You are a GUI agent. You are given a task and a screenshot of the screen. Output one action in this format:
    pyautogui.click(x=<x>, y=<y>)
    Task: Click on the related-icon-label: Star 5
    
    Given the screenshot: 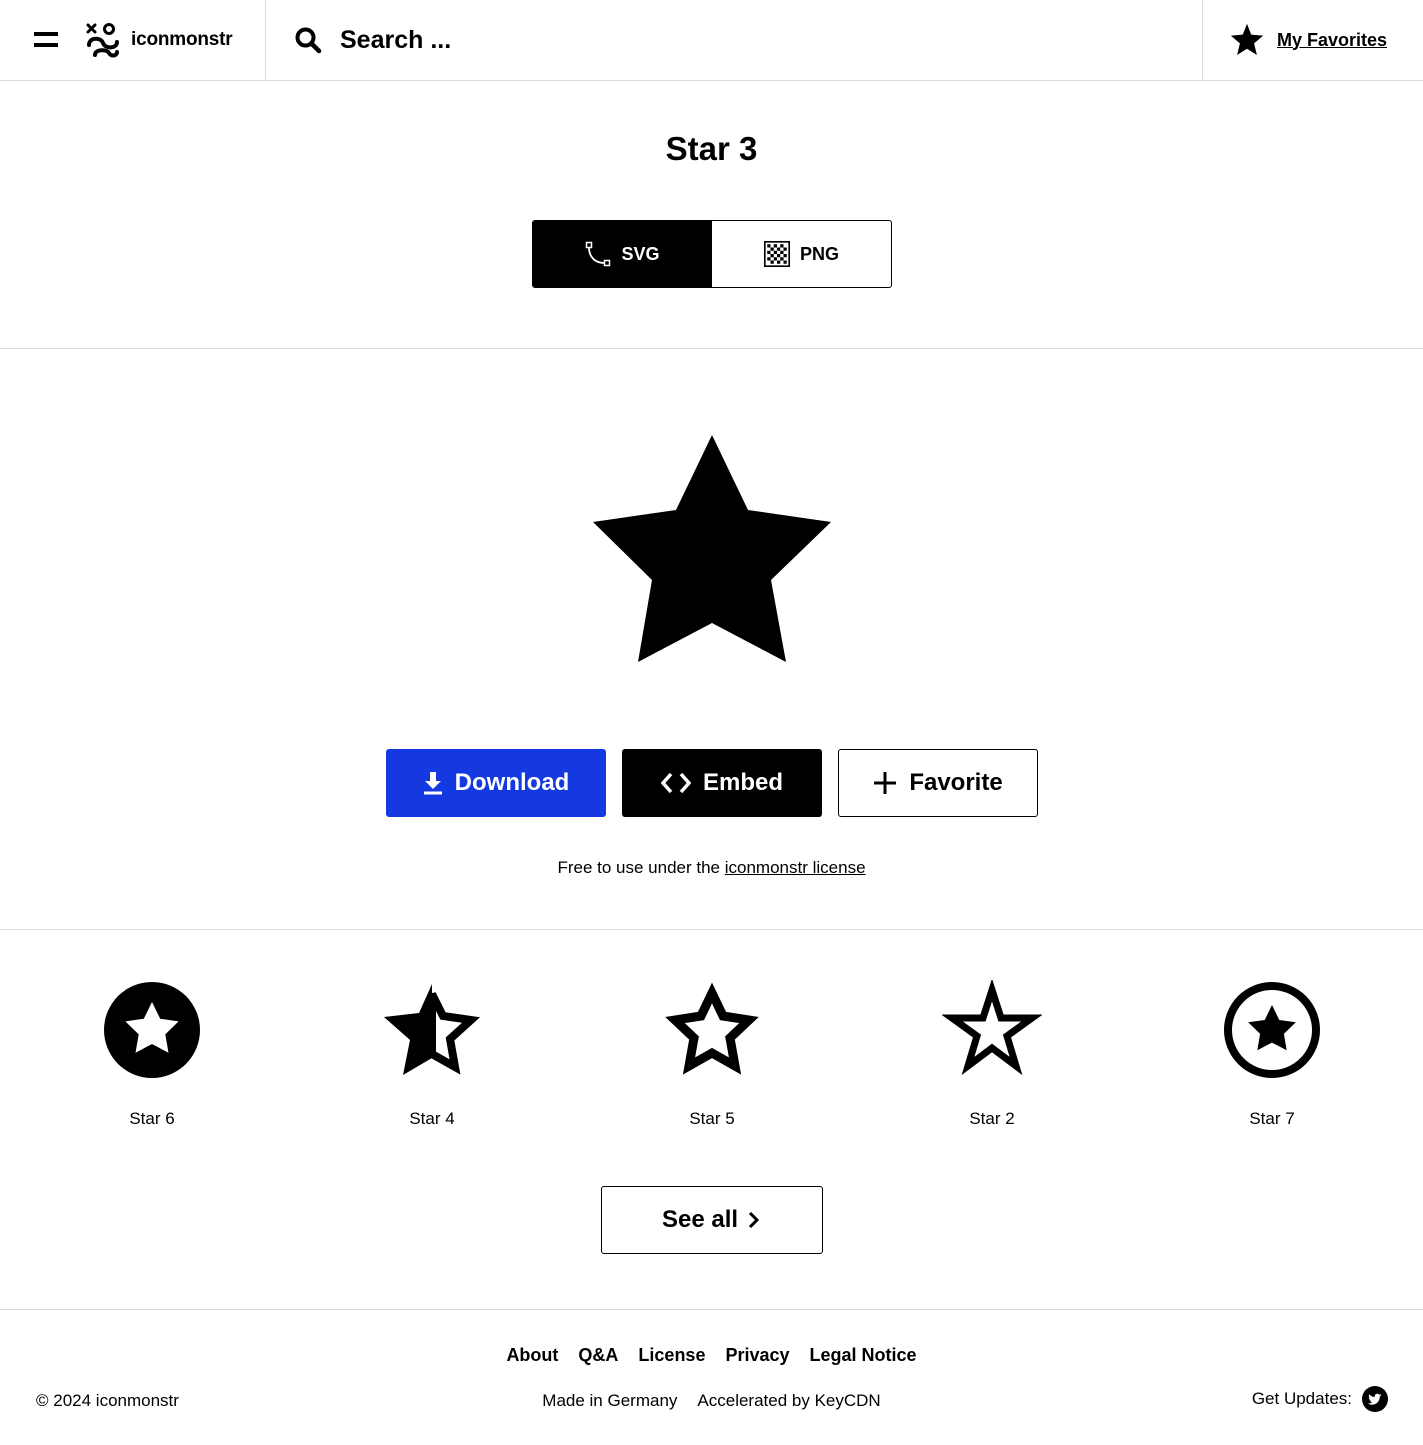 What is the action you would take?
    pyautogui.click(x=712, y=1118)
    